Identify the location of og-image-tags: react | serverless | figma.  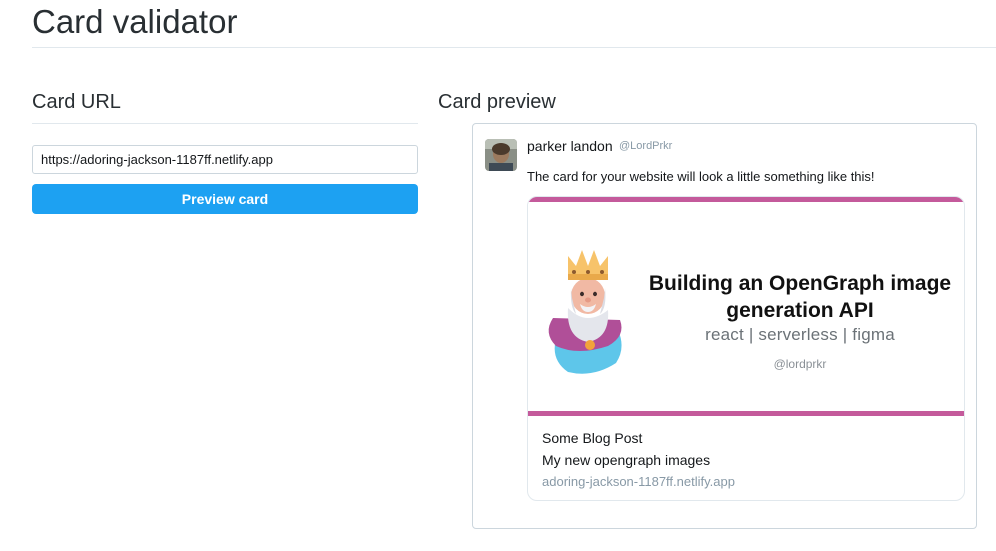
(800, 334).